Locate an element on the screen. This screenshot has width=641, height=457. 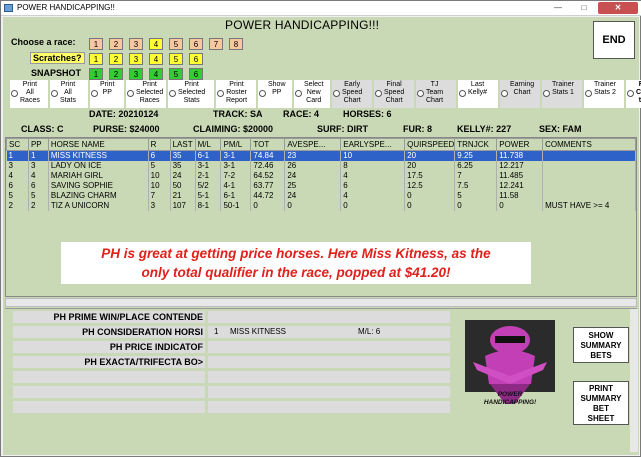
end-button: END is located at coordinates (614, 40).